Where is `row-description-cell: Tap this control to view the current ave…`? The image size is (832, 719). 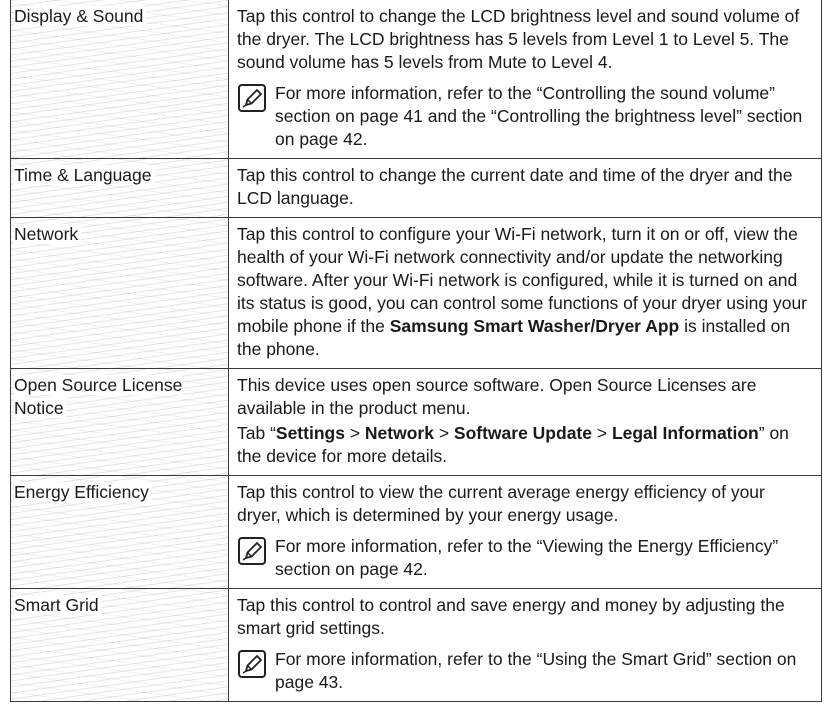 row-description-cell: Tap this control to view the current ave… is located at coordinates (525, 532).